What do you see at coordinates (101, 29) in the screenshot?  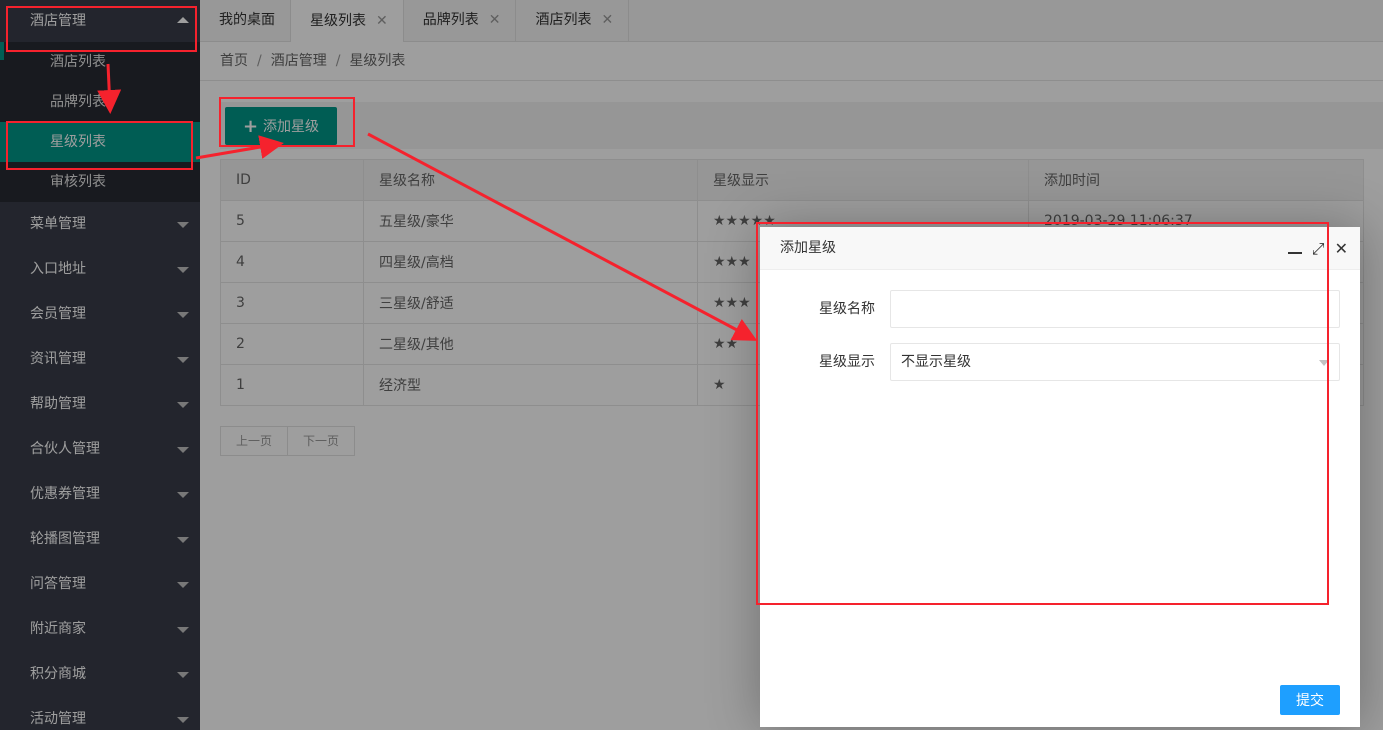 I see `annotation-box-hotel-menu` at bounding box center [101, 29].